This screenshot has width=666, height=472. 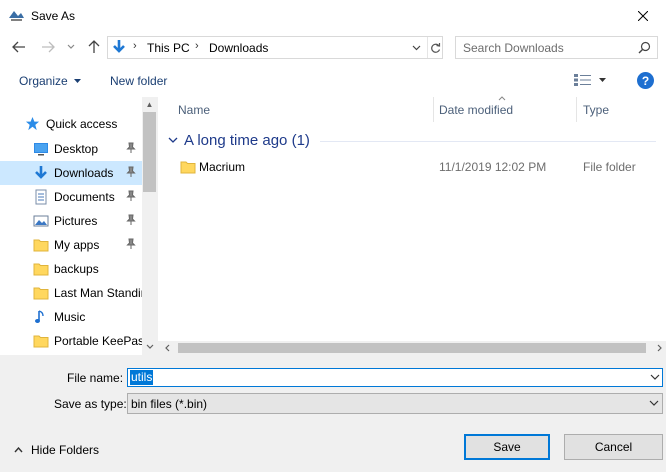 I want to click on group-header-label: A long time ago (1), so click(x=247, y=140).